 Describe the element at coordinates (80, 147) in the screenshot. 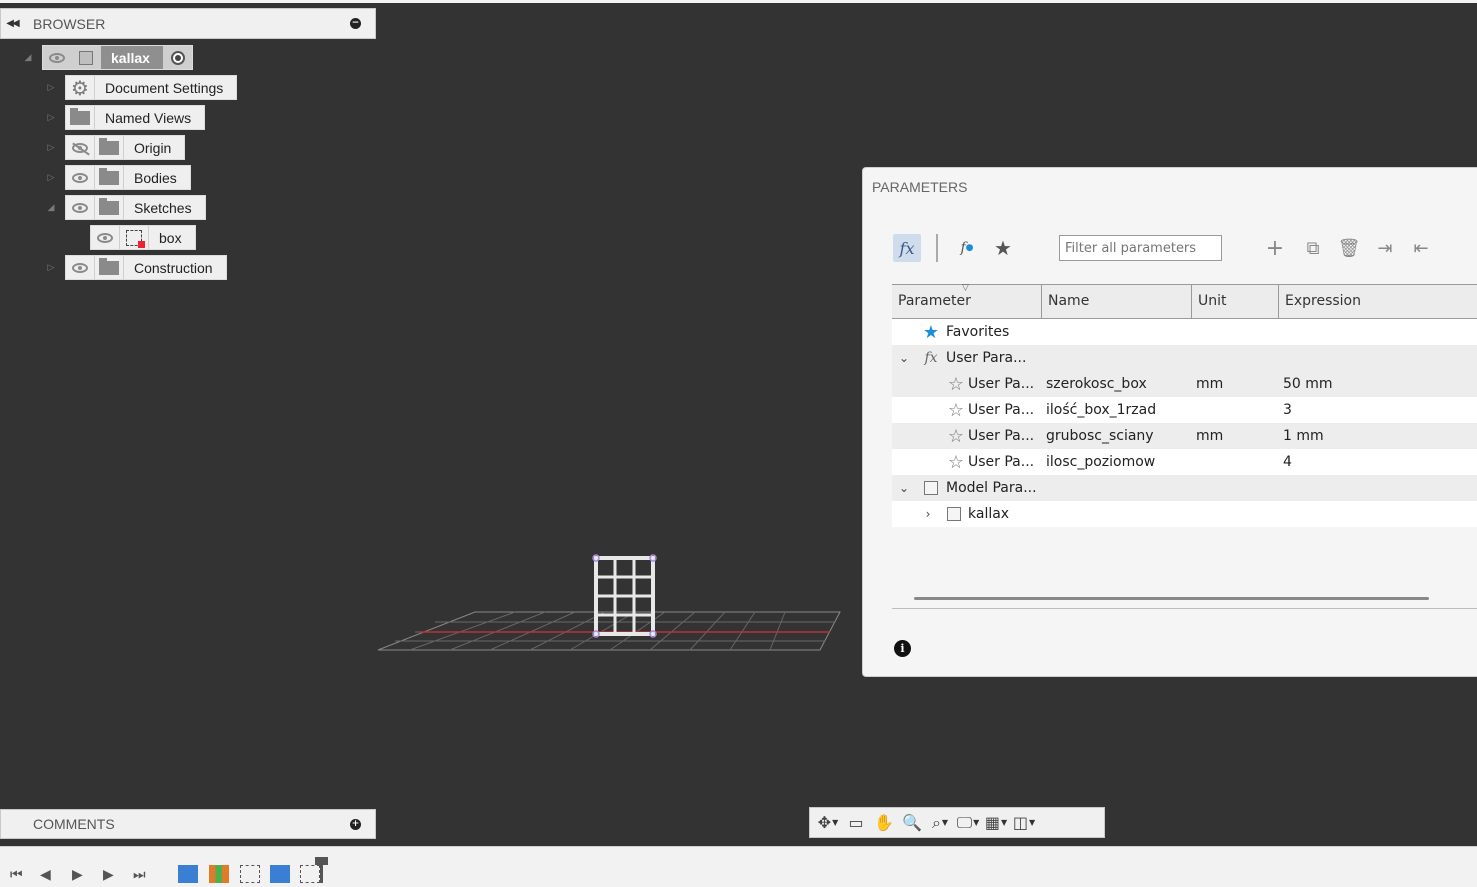

I see `hidden-eye-icon` at that location.